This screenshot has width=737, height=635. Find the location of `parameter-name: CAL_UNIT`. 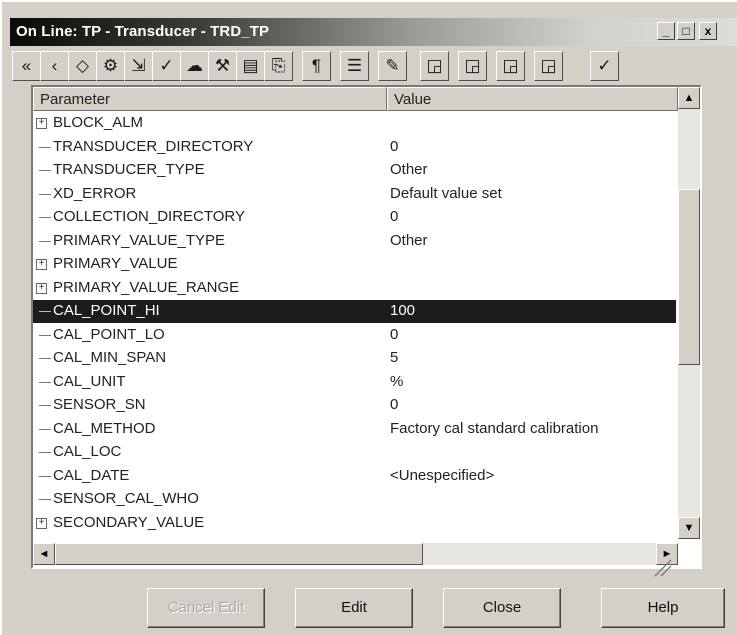

parameter-name: CAL_UNIT is located at coordinates (89, 381).